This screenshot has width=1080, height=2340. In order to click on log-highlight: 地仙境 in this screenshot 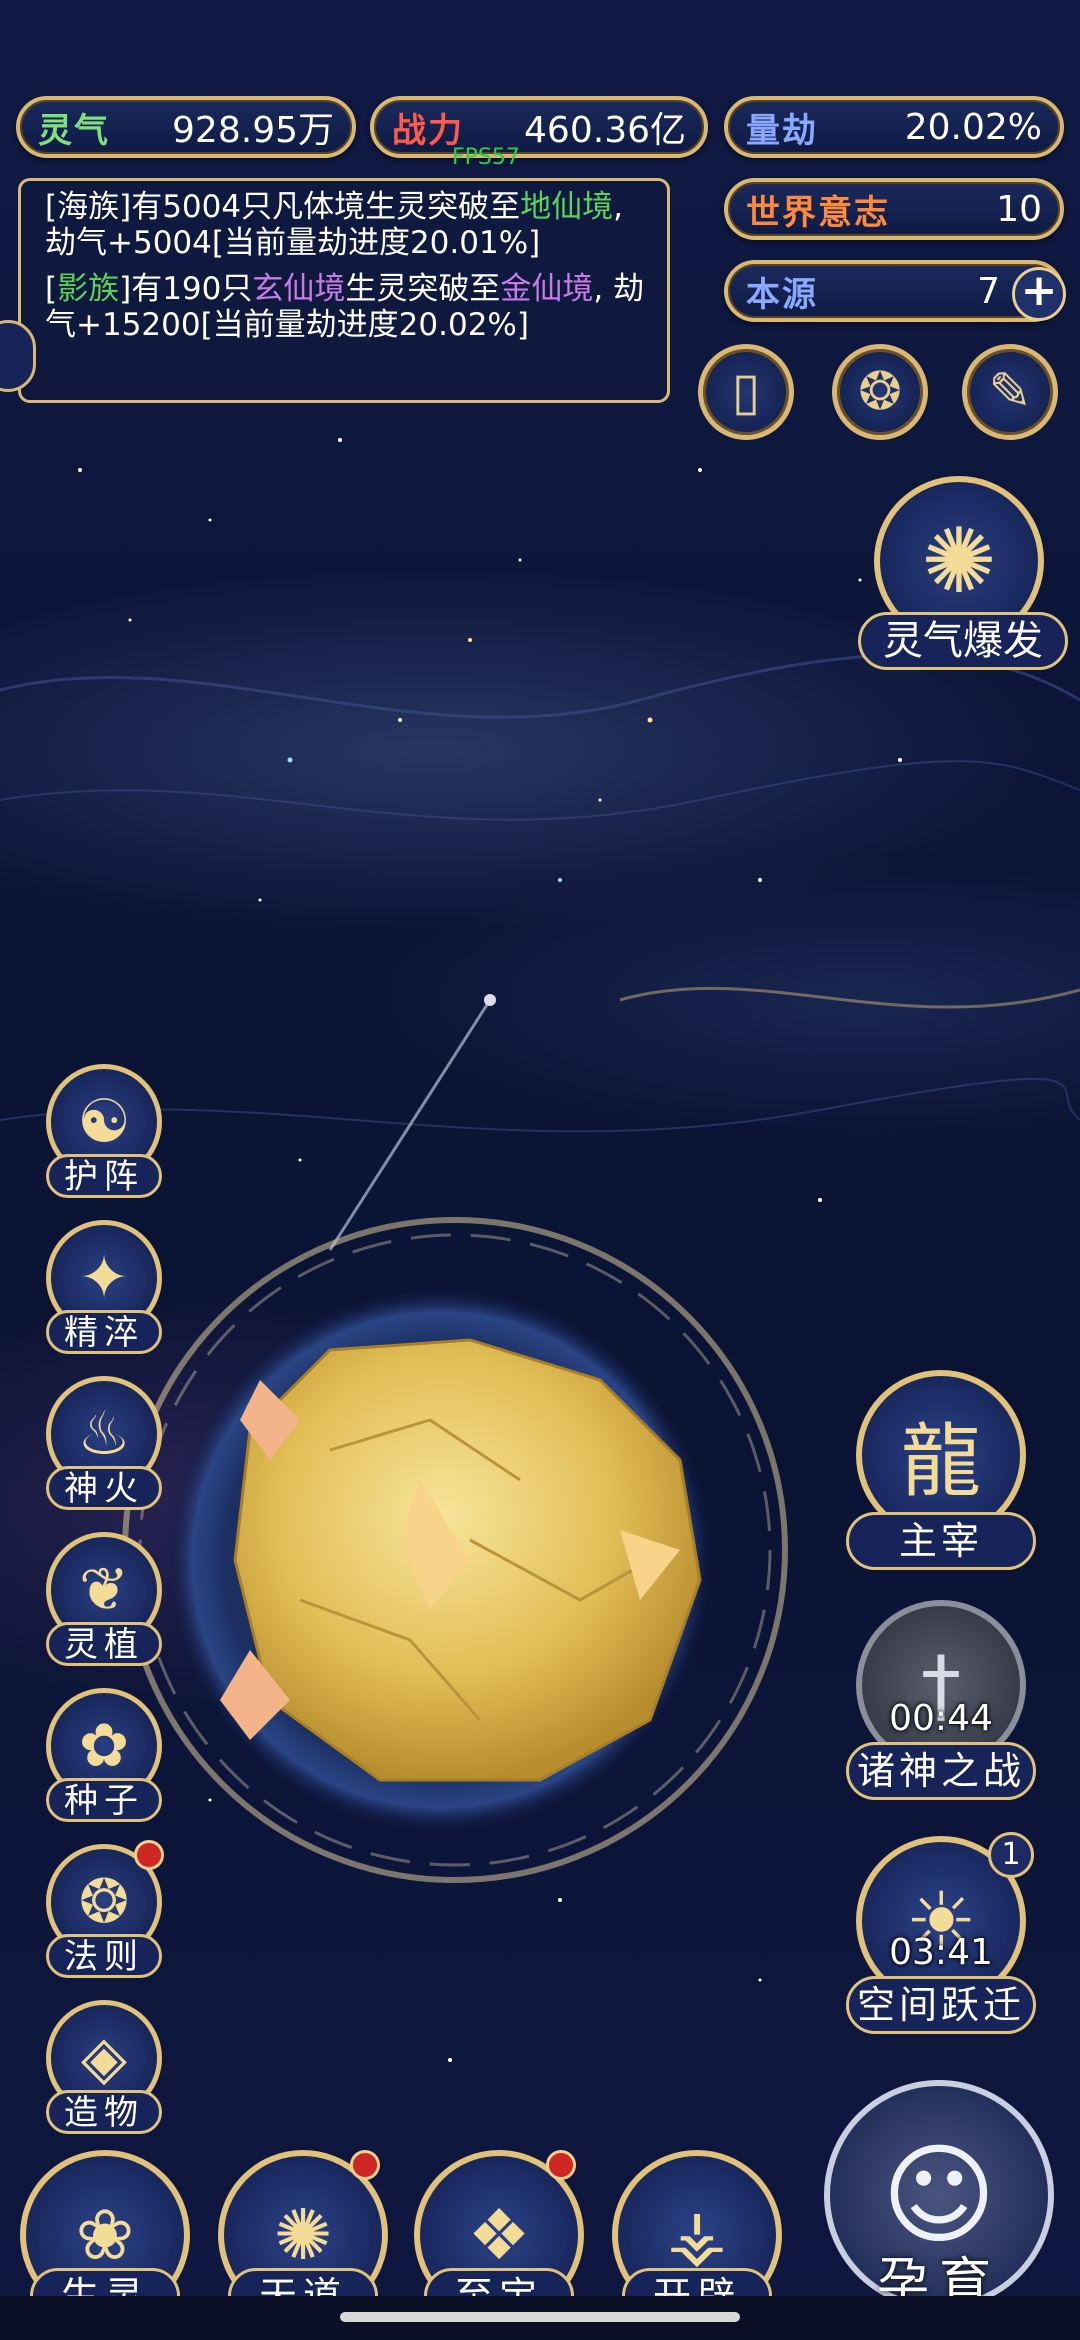, I will do `click(567, 207)`.